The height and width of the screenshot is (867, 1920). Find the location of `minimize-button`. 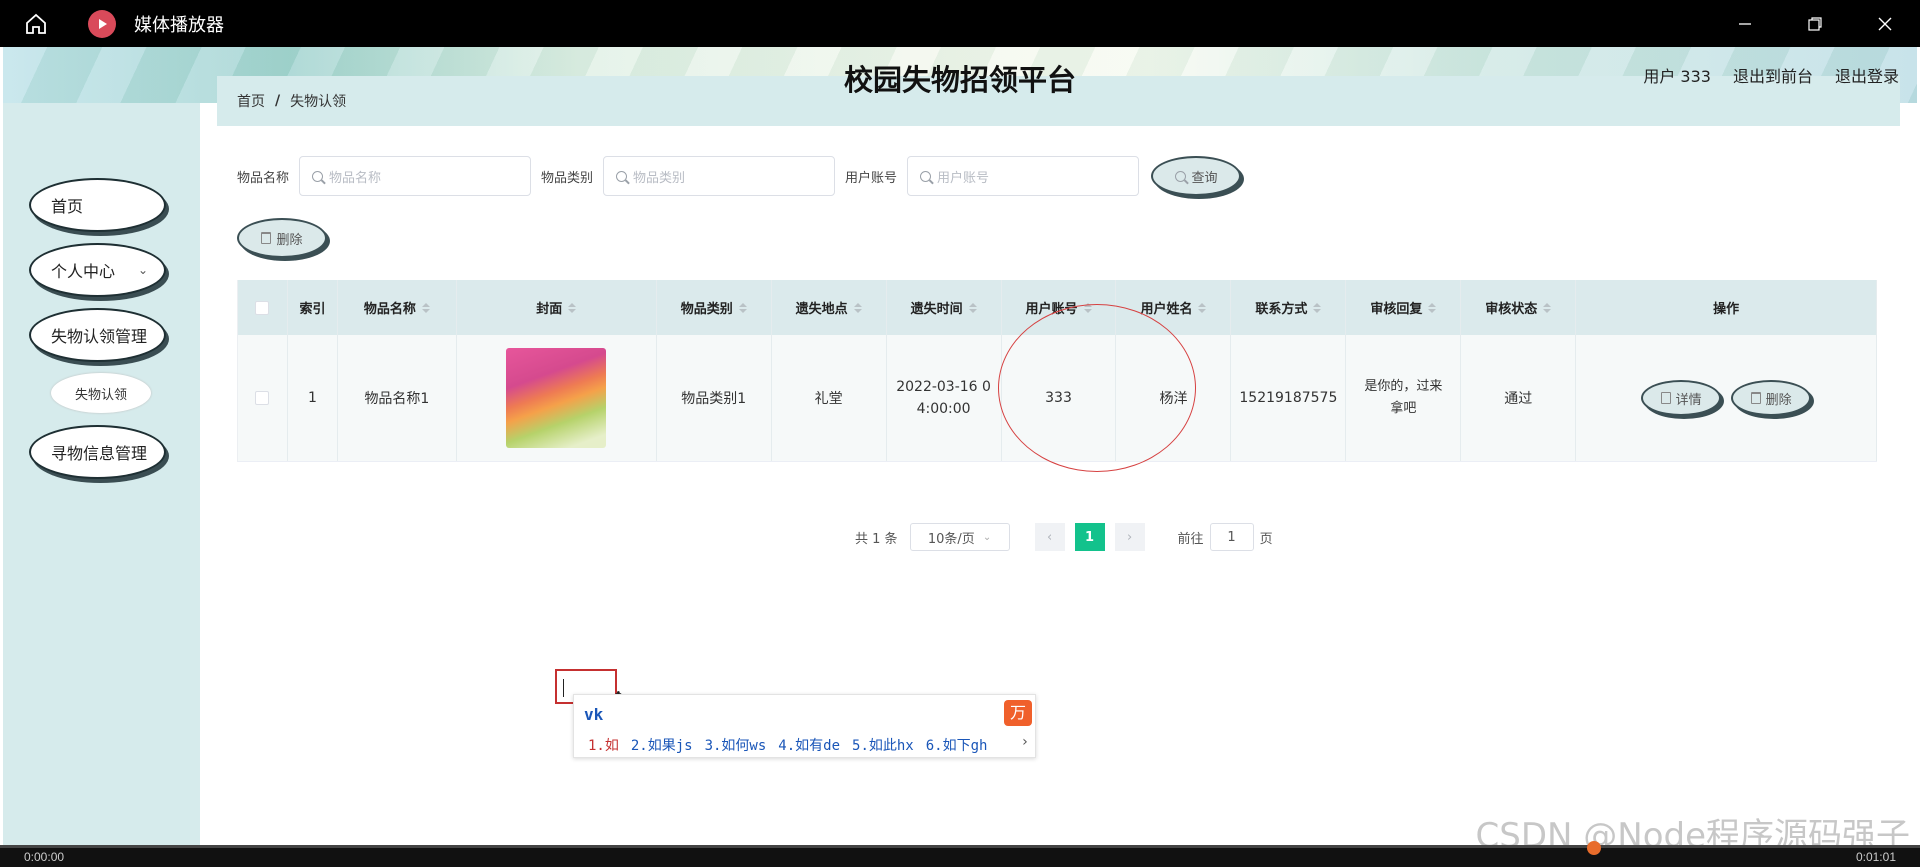

minimize-button is located at coordinates (1745, 23).